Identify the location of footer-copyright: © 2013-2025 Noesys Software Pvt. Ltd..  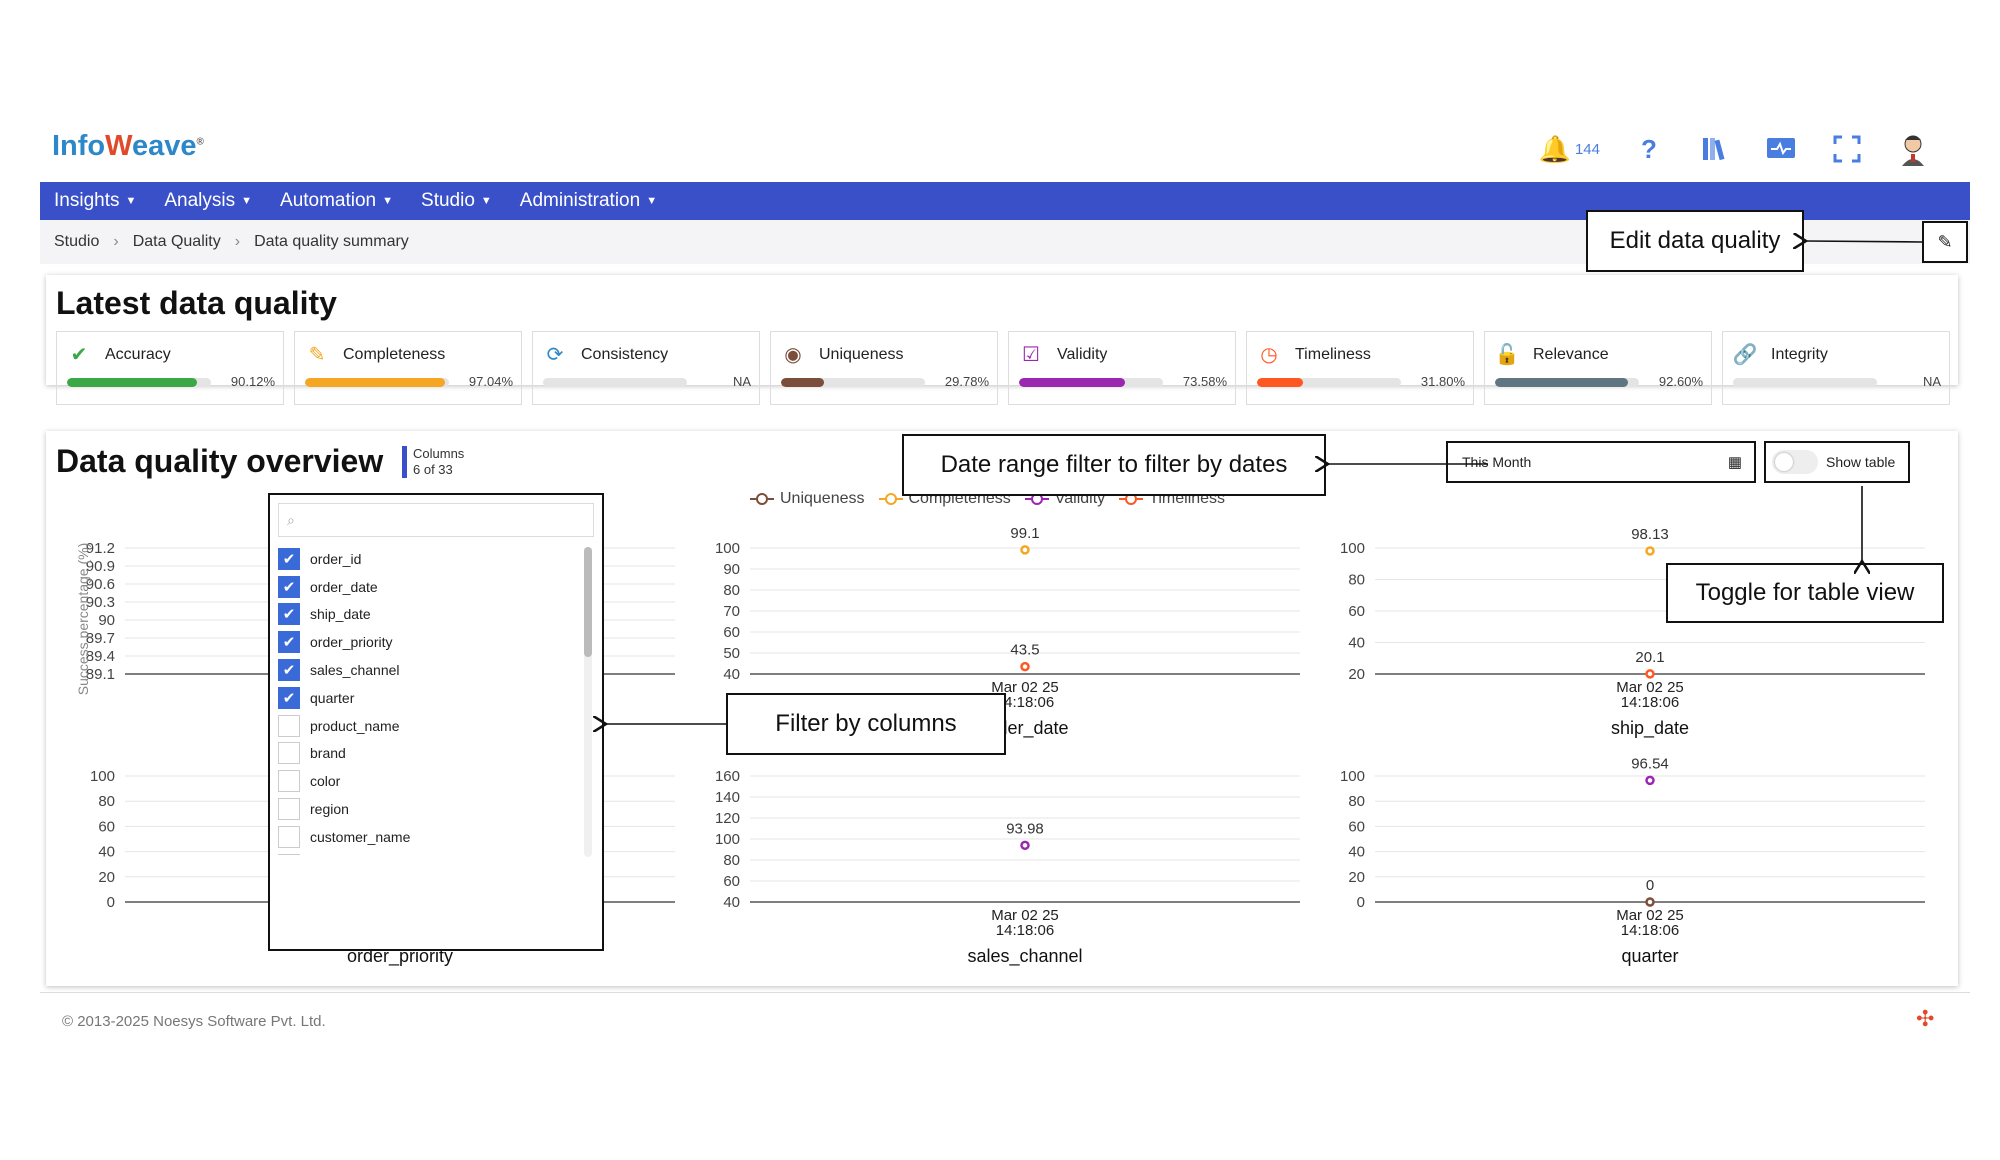
(194, 1021).